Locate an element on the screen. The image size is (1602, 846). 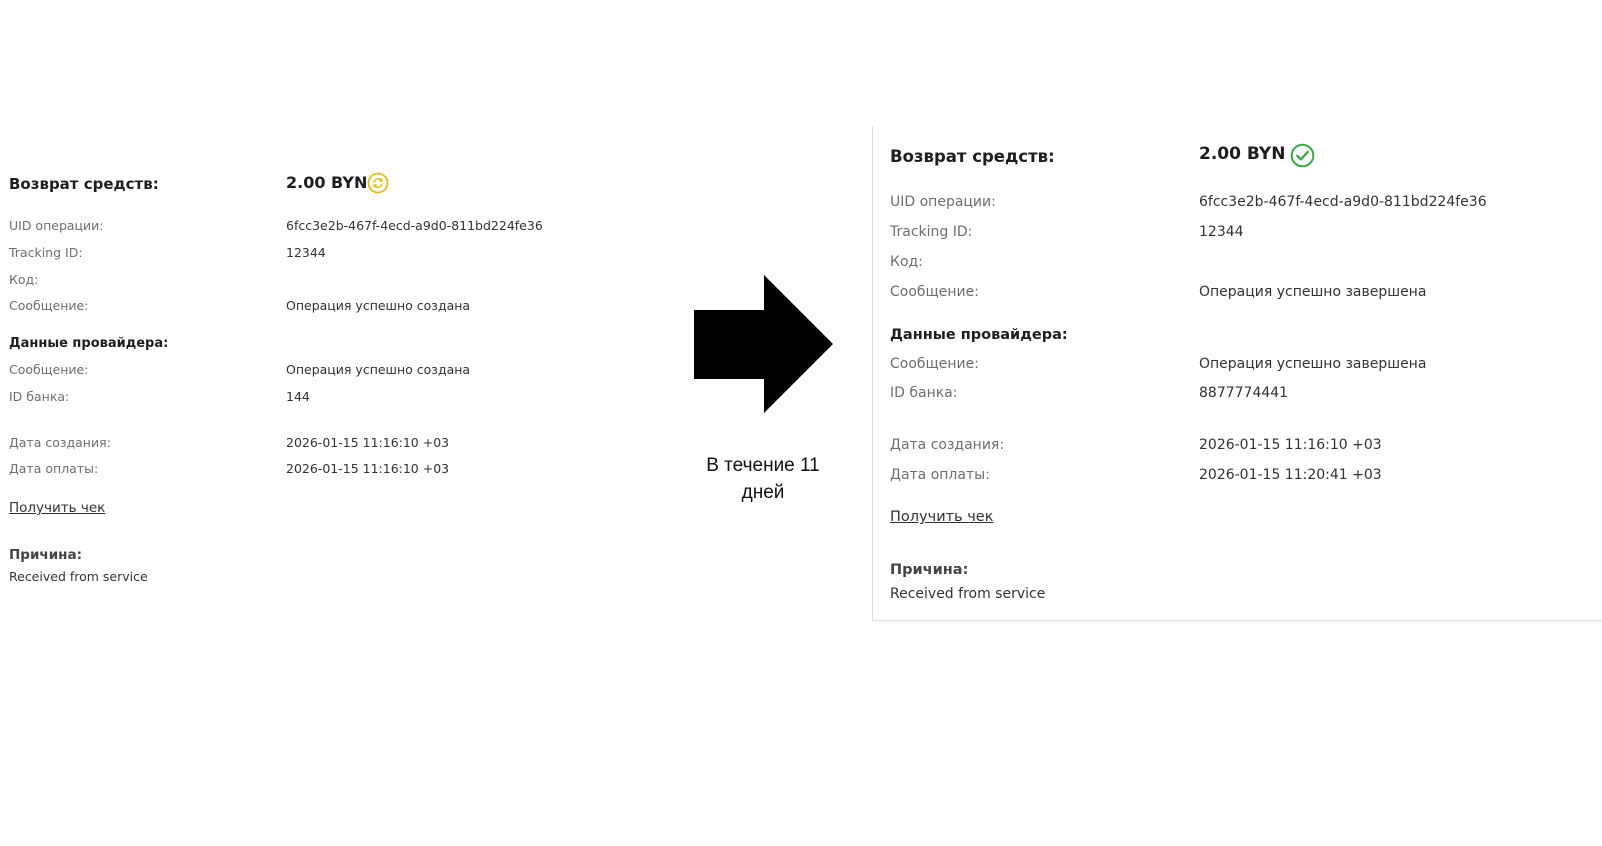
message-value: Операция успешно завершена is located at coordinates (1313, 292).